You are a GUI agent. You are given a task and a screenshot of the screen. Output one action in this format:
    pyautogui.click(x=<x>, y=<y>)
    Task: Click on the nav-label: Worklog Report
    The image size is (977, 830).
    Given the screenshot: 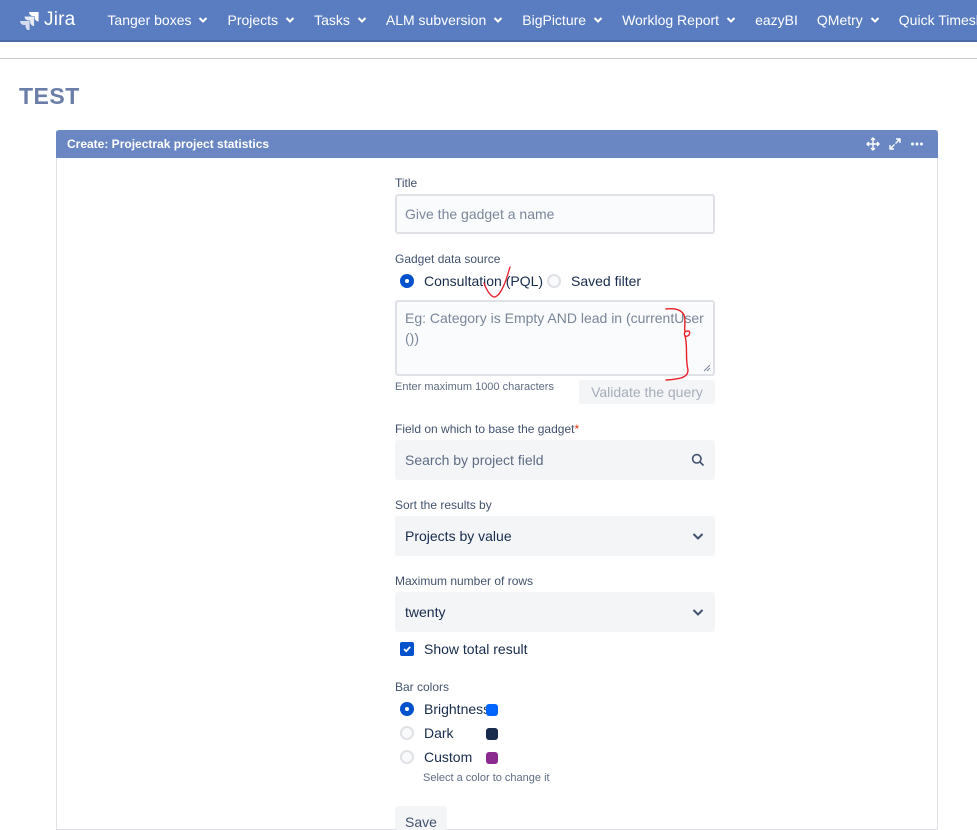 What is the action you would take?
    pyautogui.click(x=671, y=20)
    